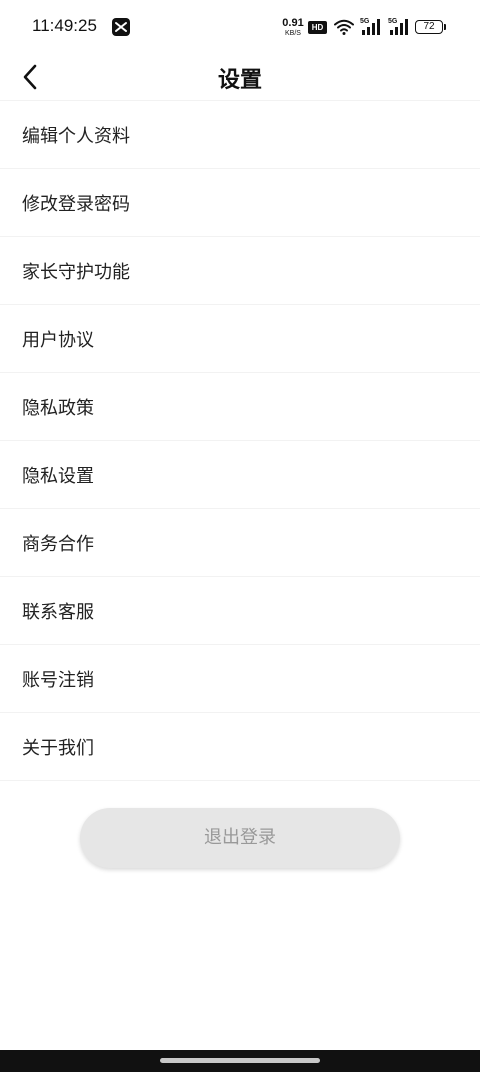 The height and width of the screenshot is (1072, 480). I want to click on menu-item-business-cooperation: 商务合作, so click(240, 543).